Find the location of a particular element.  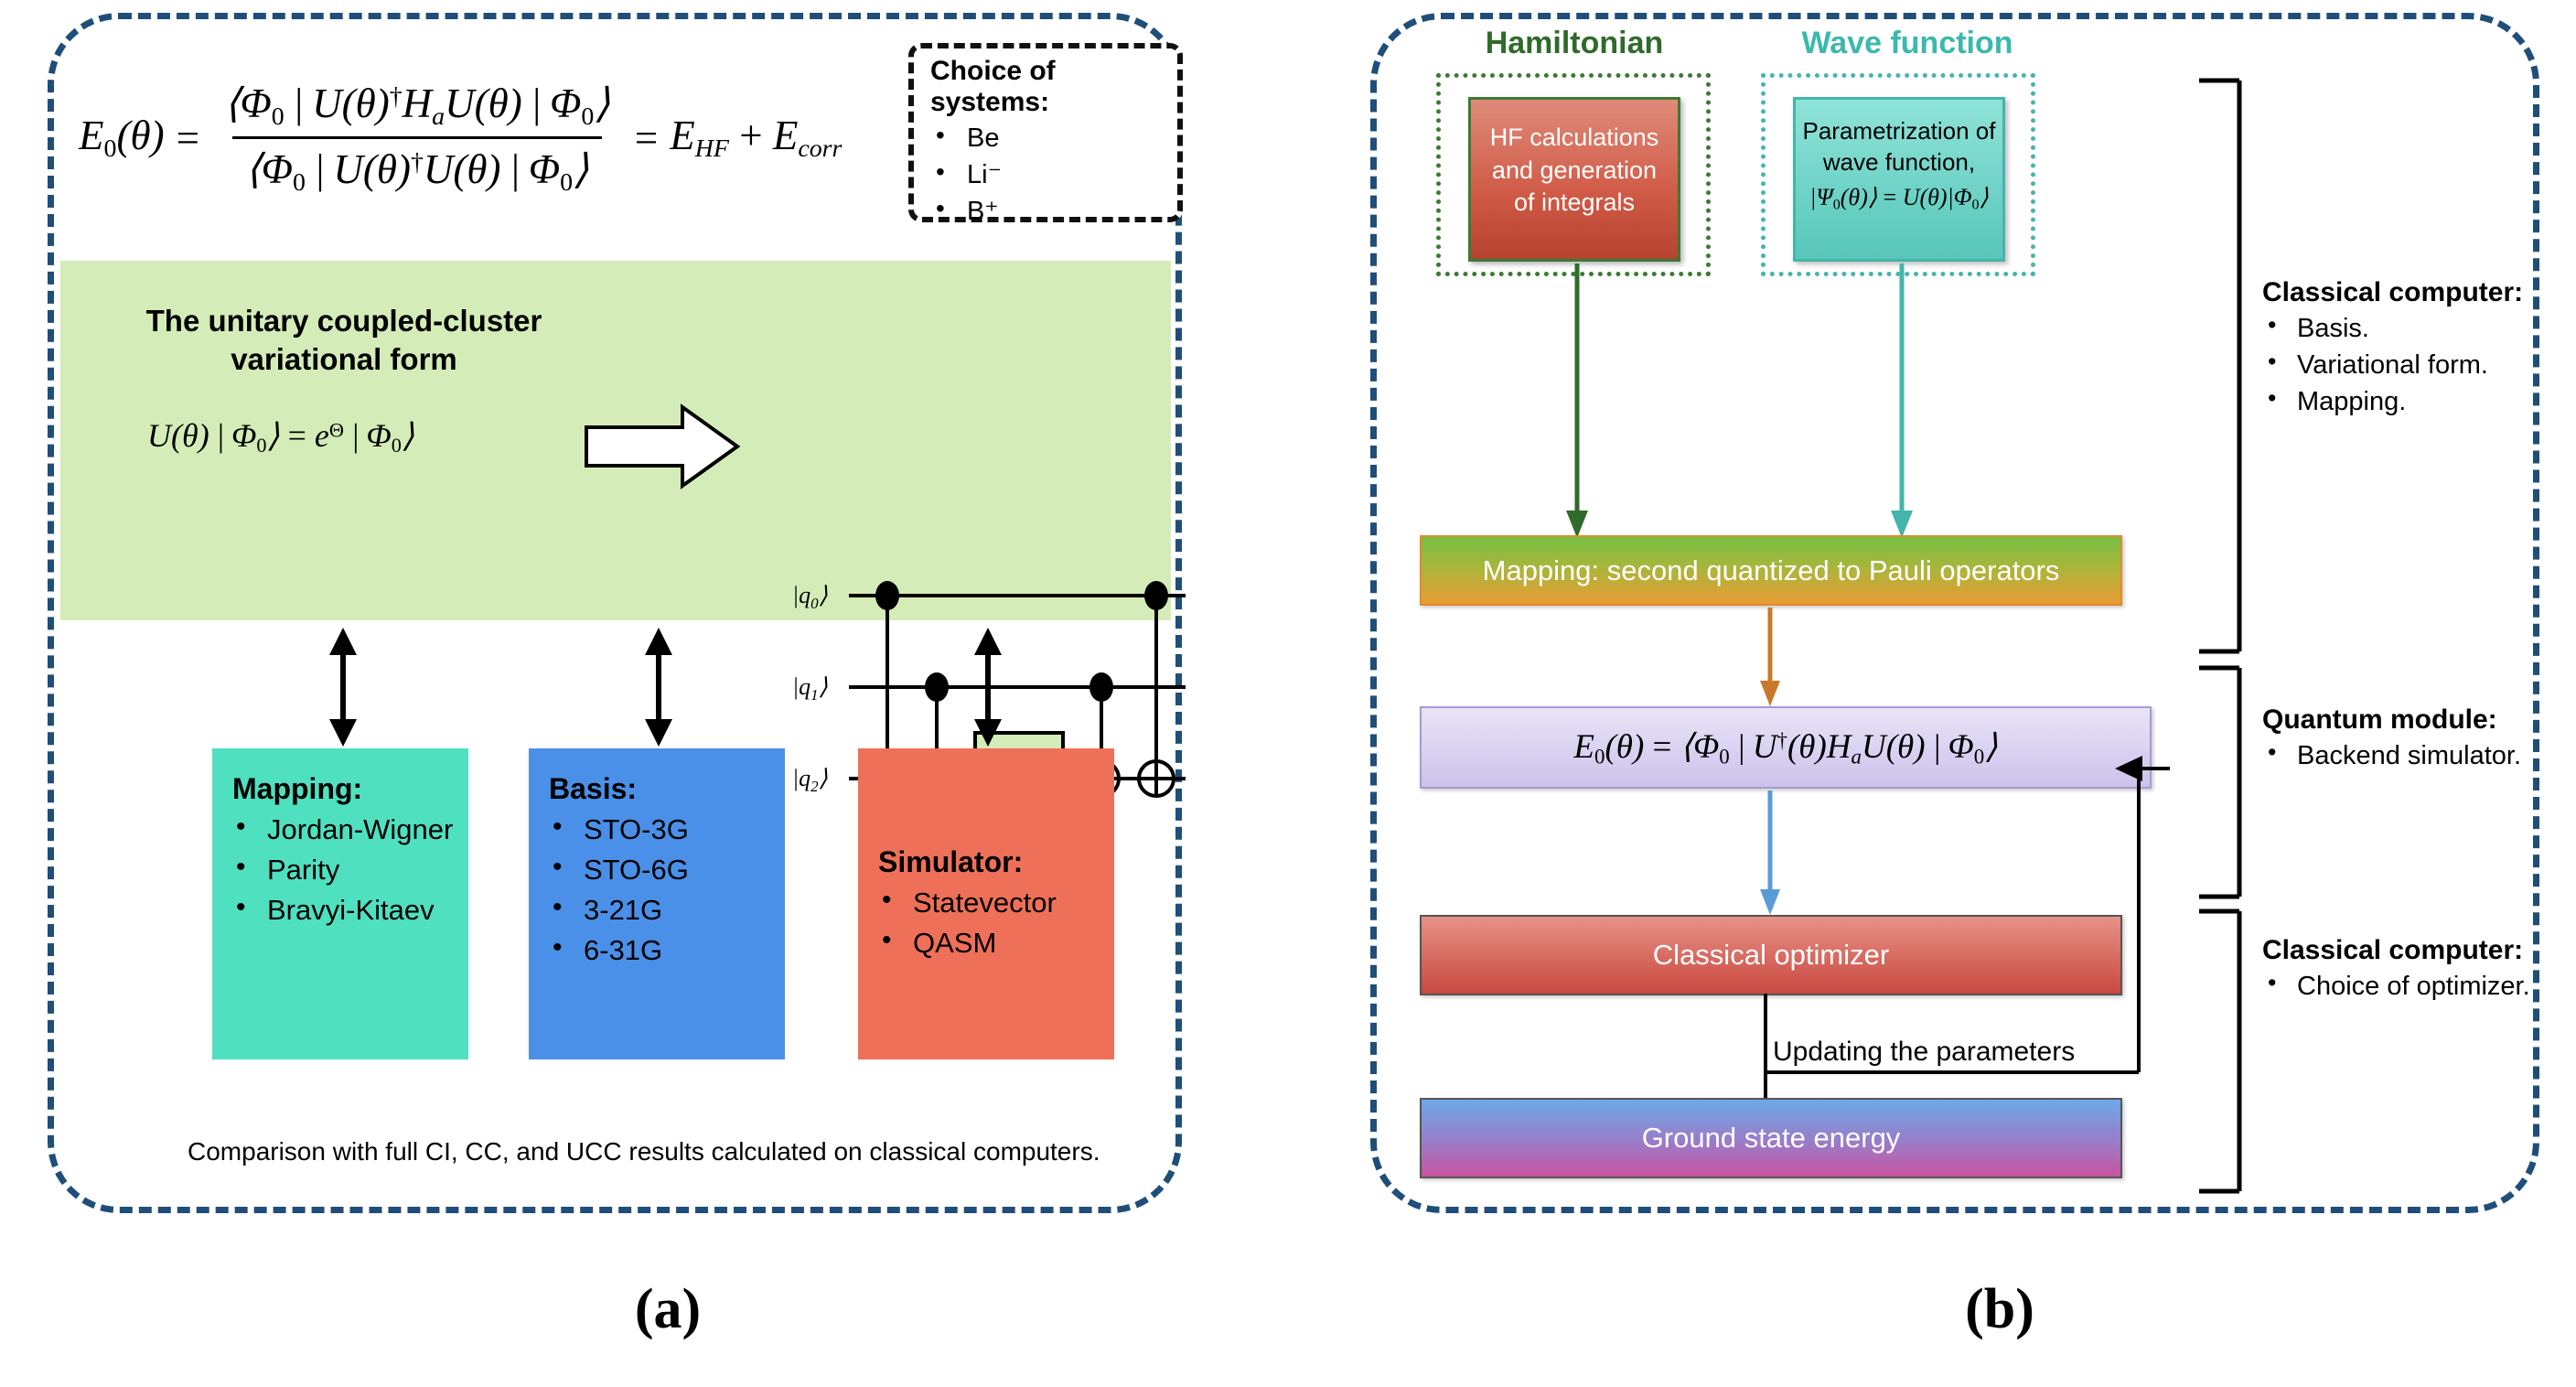

updating-parameters-label: Updating the parameters is located at coordinates (1924, 1052).